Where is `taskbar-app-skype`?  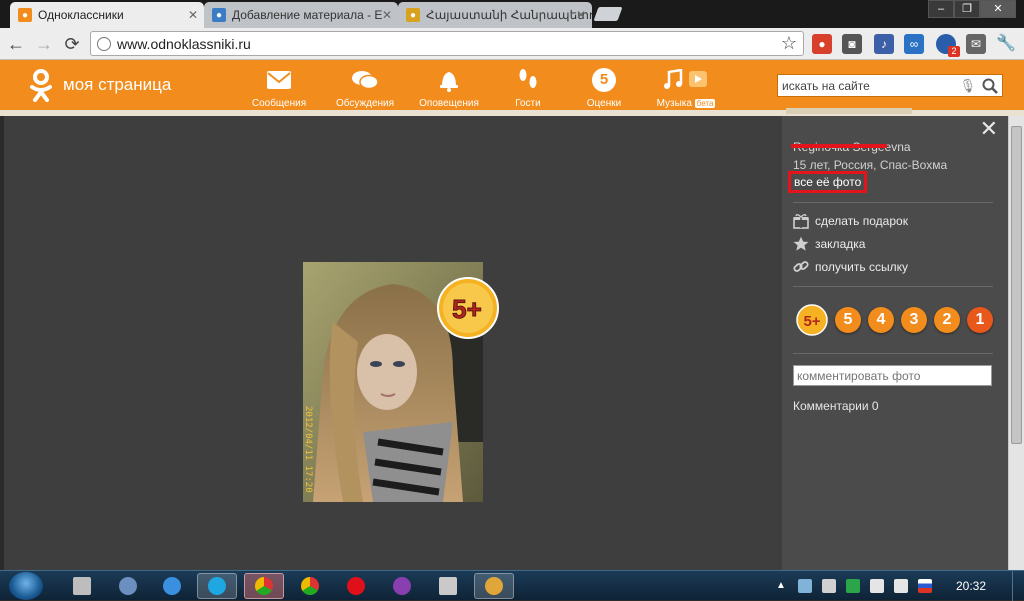 taskbar-app-skype is located at coordinates (217, 586).